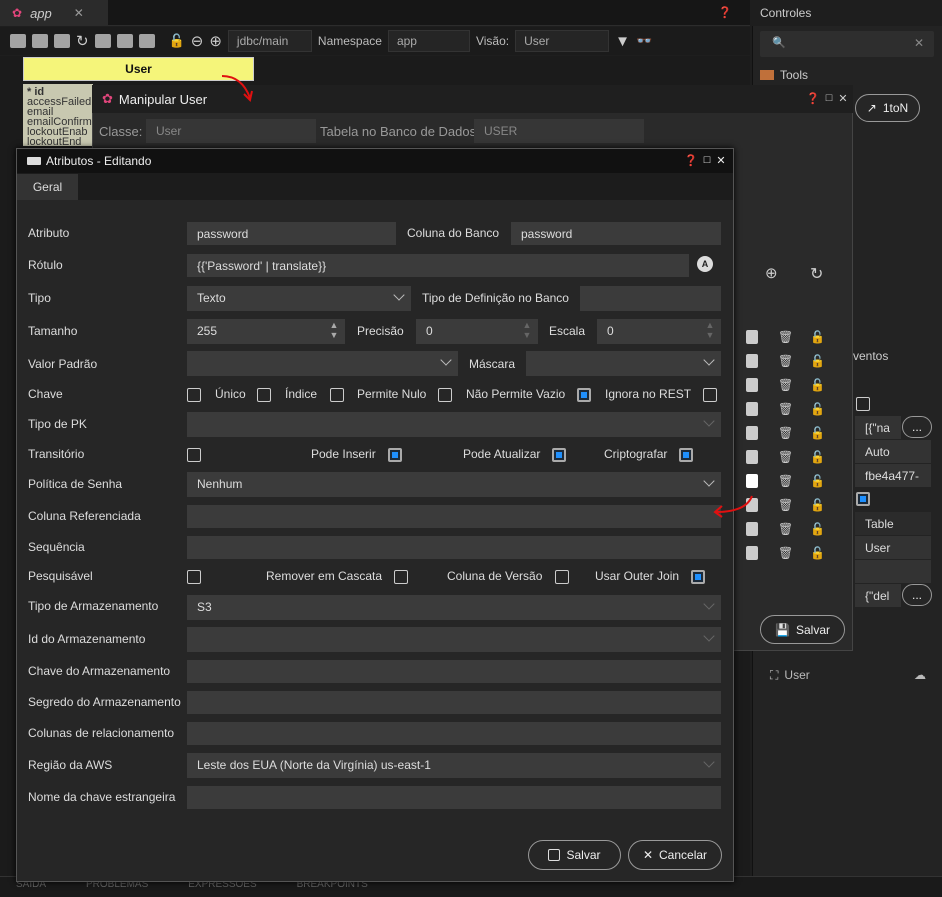  What do you see at coordinates (893, 523) in the screenshot?
I see `prop-field-table: Table` at bounding box center [893, 523].